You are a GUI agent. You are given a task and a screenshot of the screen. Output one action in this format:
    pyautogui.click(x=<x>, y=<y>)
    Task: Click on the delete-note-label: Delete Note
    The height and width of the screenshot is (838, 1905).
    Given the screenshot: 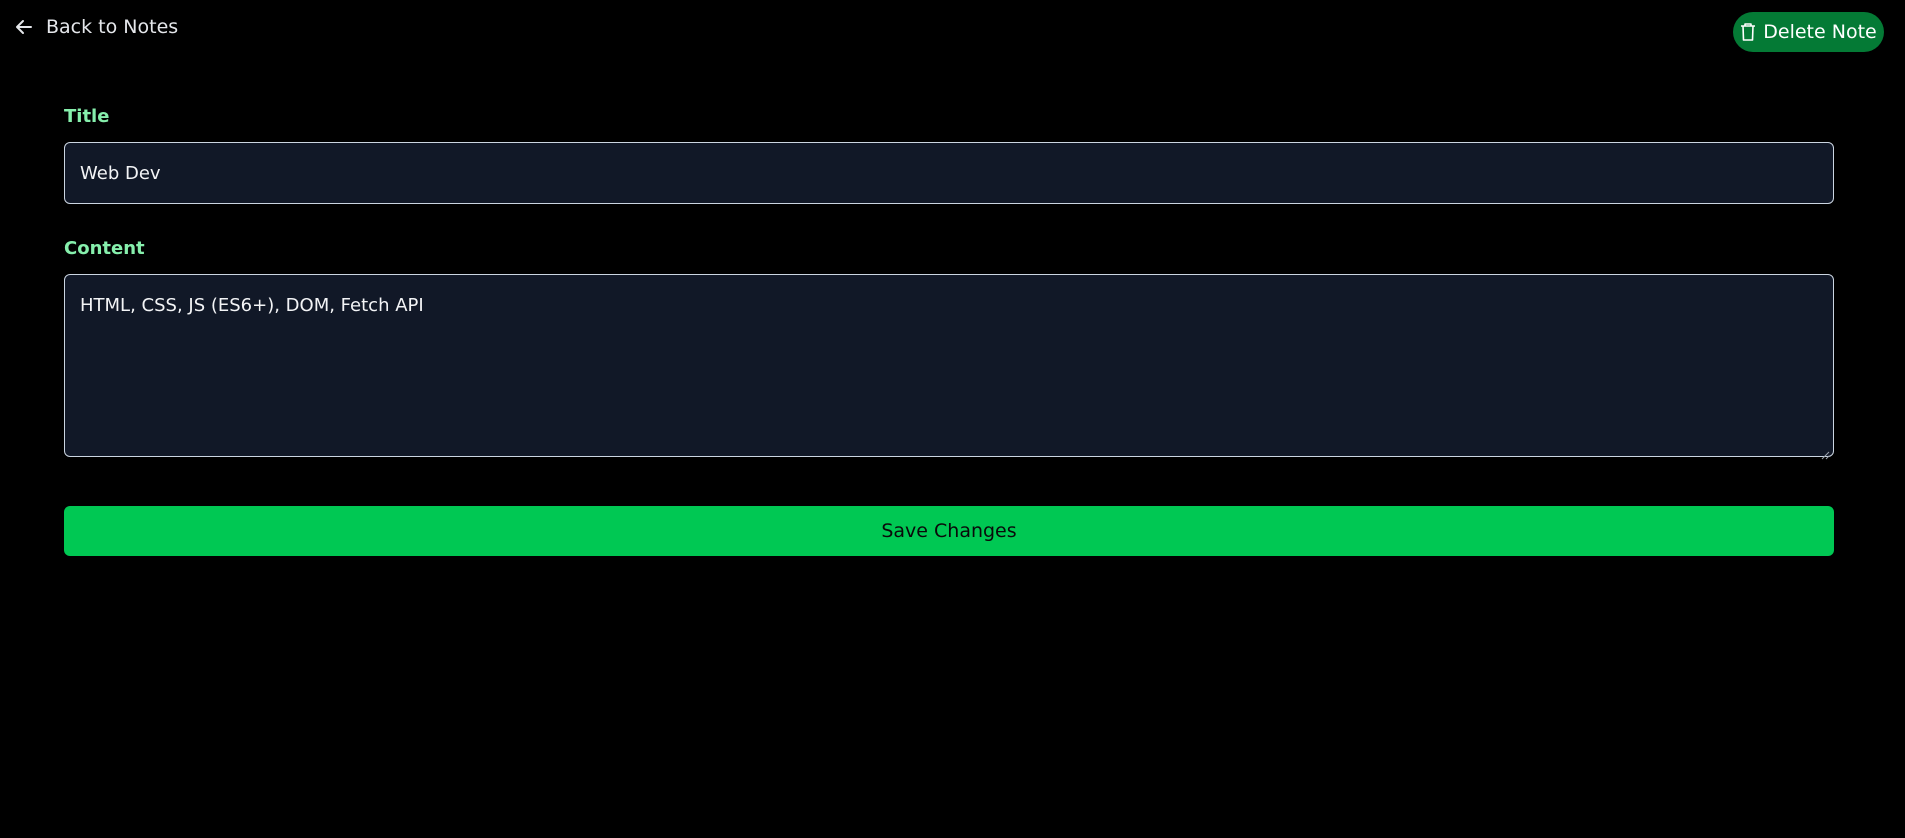 What is the action you would take?
    pyautogui.click(x=1820, y=32)
    